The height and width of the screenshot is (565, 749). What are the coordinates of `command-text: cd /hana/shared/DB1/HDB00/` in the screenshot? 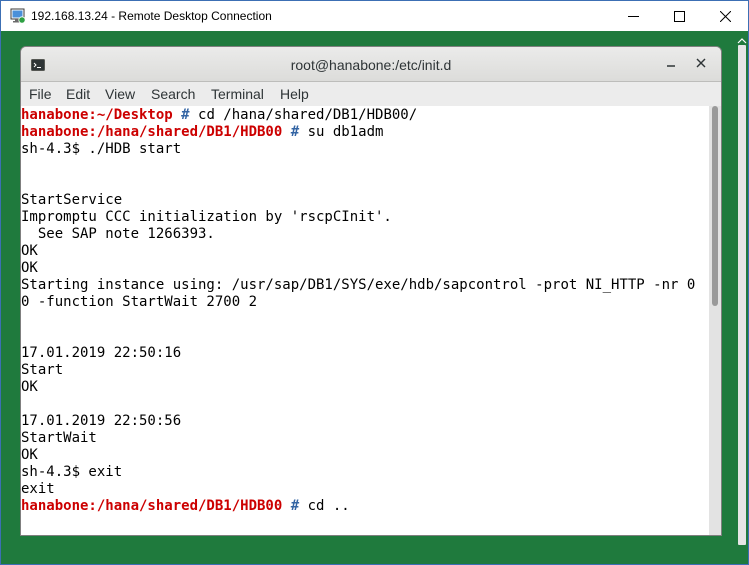 It's located at (308, 115).